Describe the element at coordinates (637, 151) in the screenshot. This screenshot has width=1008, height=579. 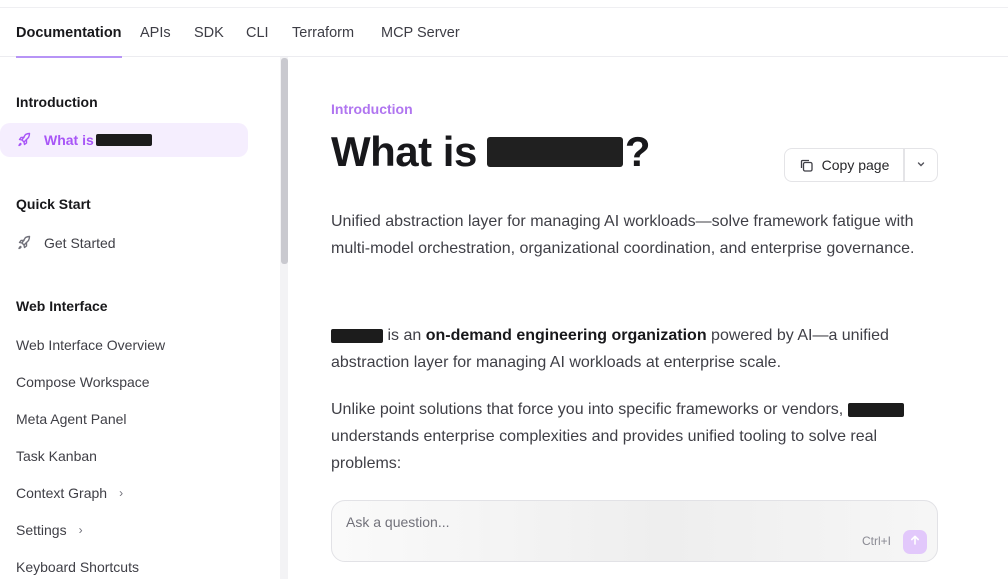
I see `page-title-suffix: ?` at that location.